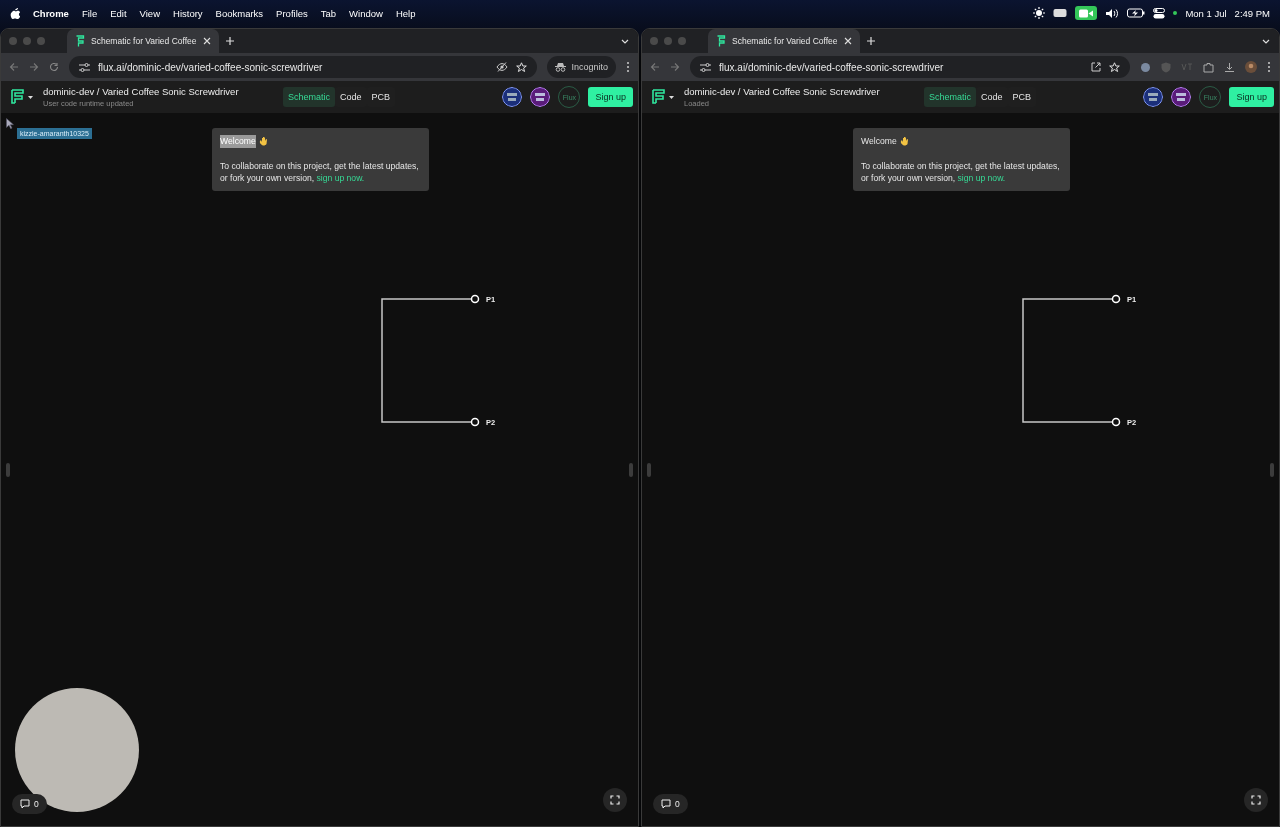  I want to click on app-menu: Chrome, so click(51, 13).